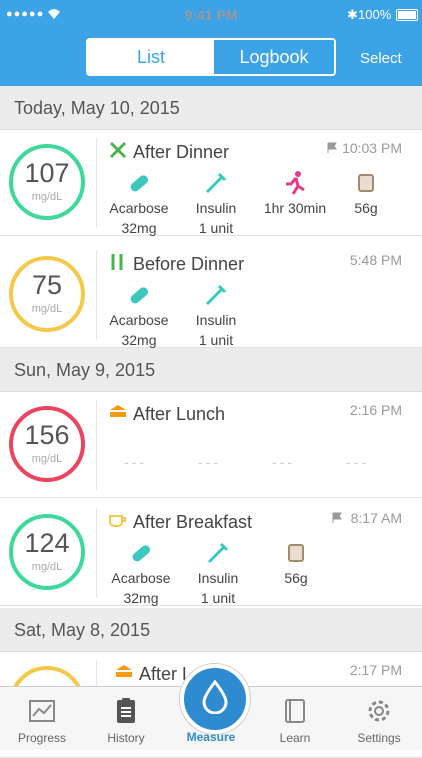 This screenshot has height=758, width=422. What do you see at coordinates (47, 285) in the screenshot?
I see `glucose-value: 75` at bounding box center [47, 285].